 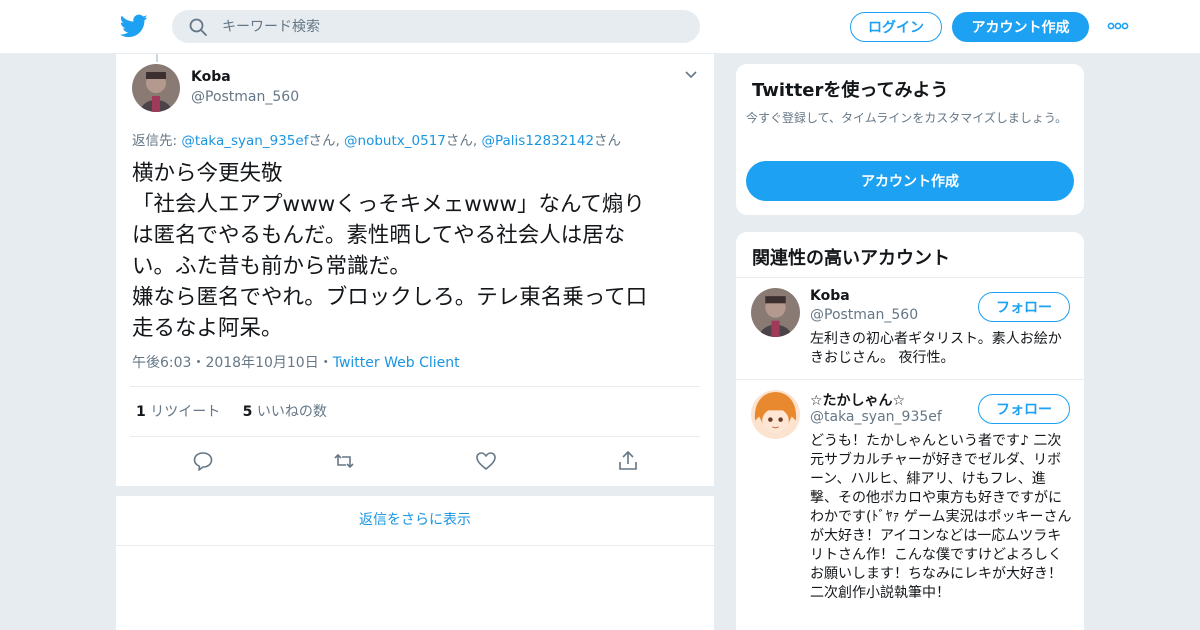 I want to click on search-icon, so click(x=198, y=27).